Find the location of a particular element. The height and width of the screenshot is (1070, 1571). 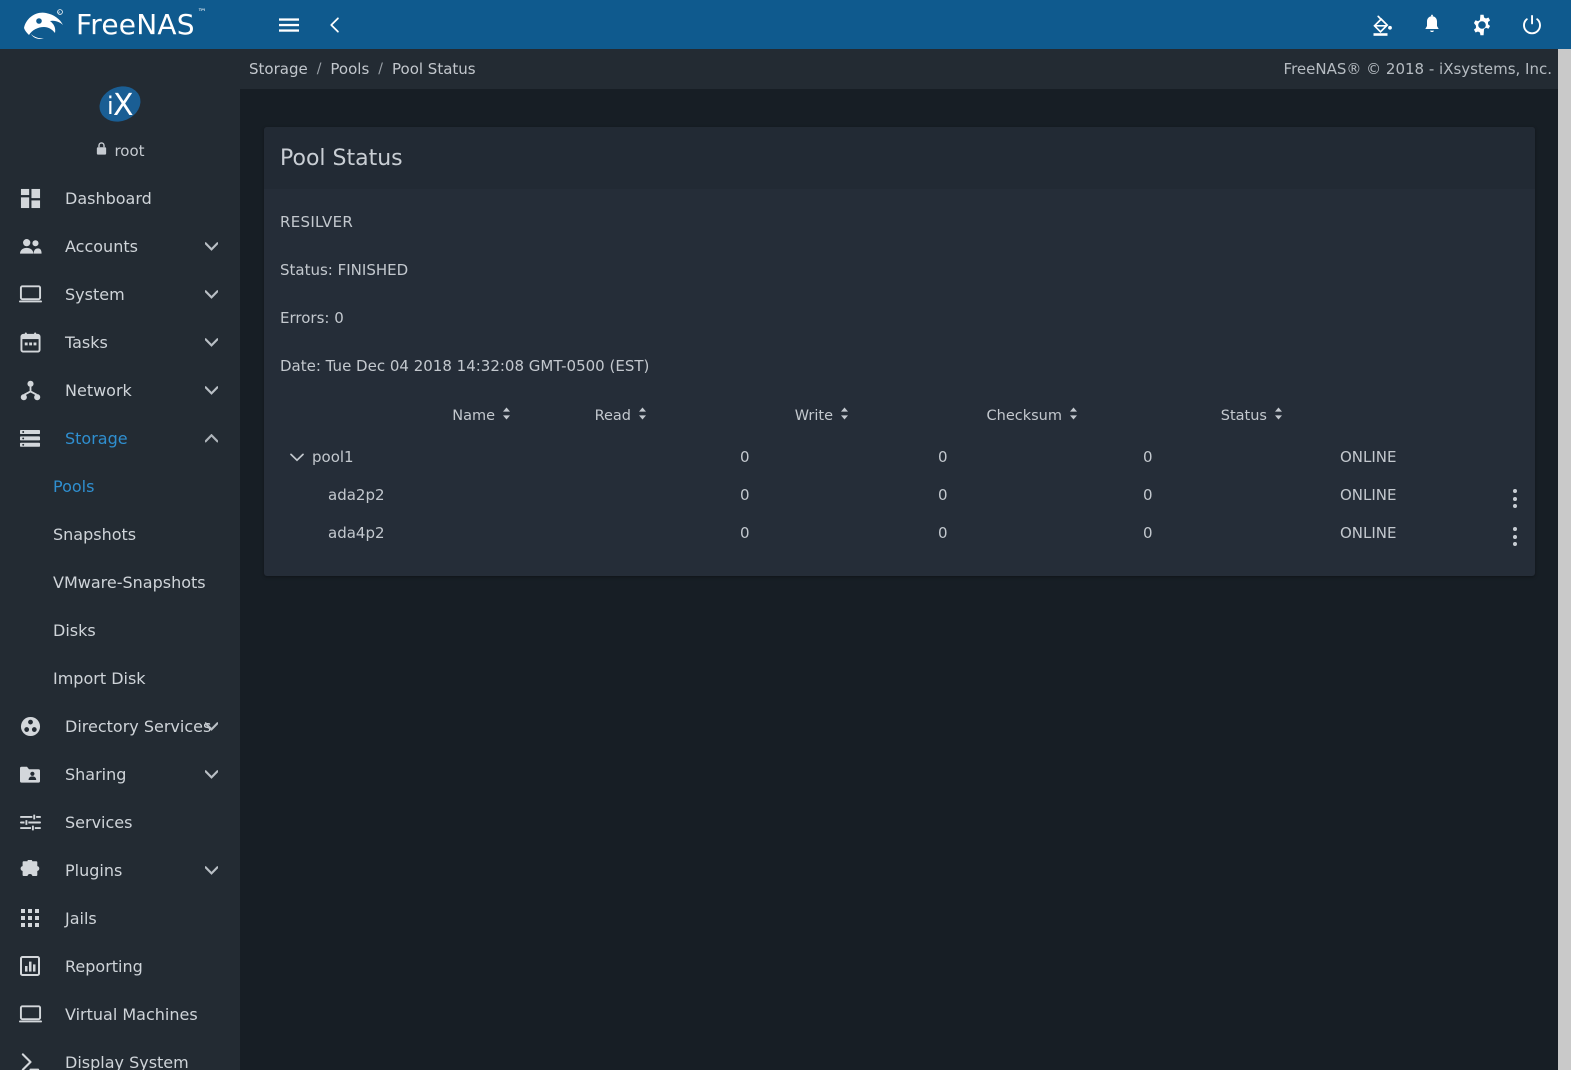

table-row: ada4p2 0 0 0 ONLINE is located at coordinates (907, 533).